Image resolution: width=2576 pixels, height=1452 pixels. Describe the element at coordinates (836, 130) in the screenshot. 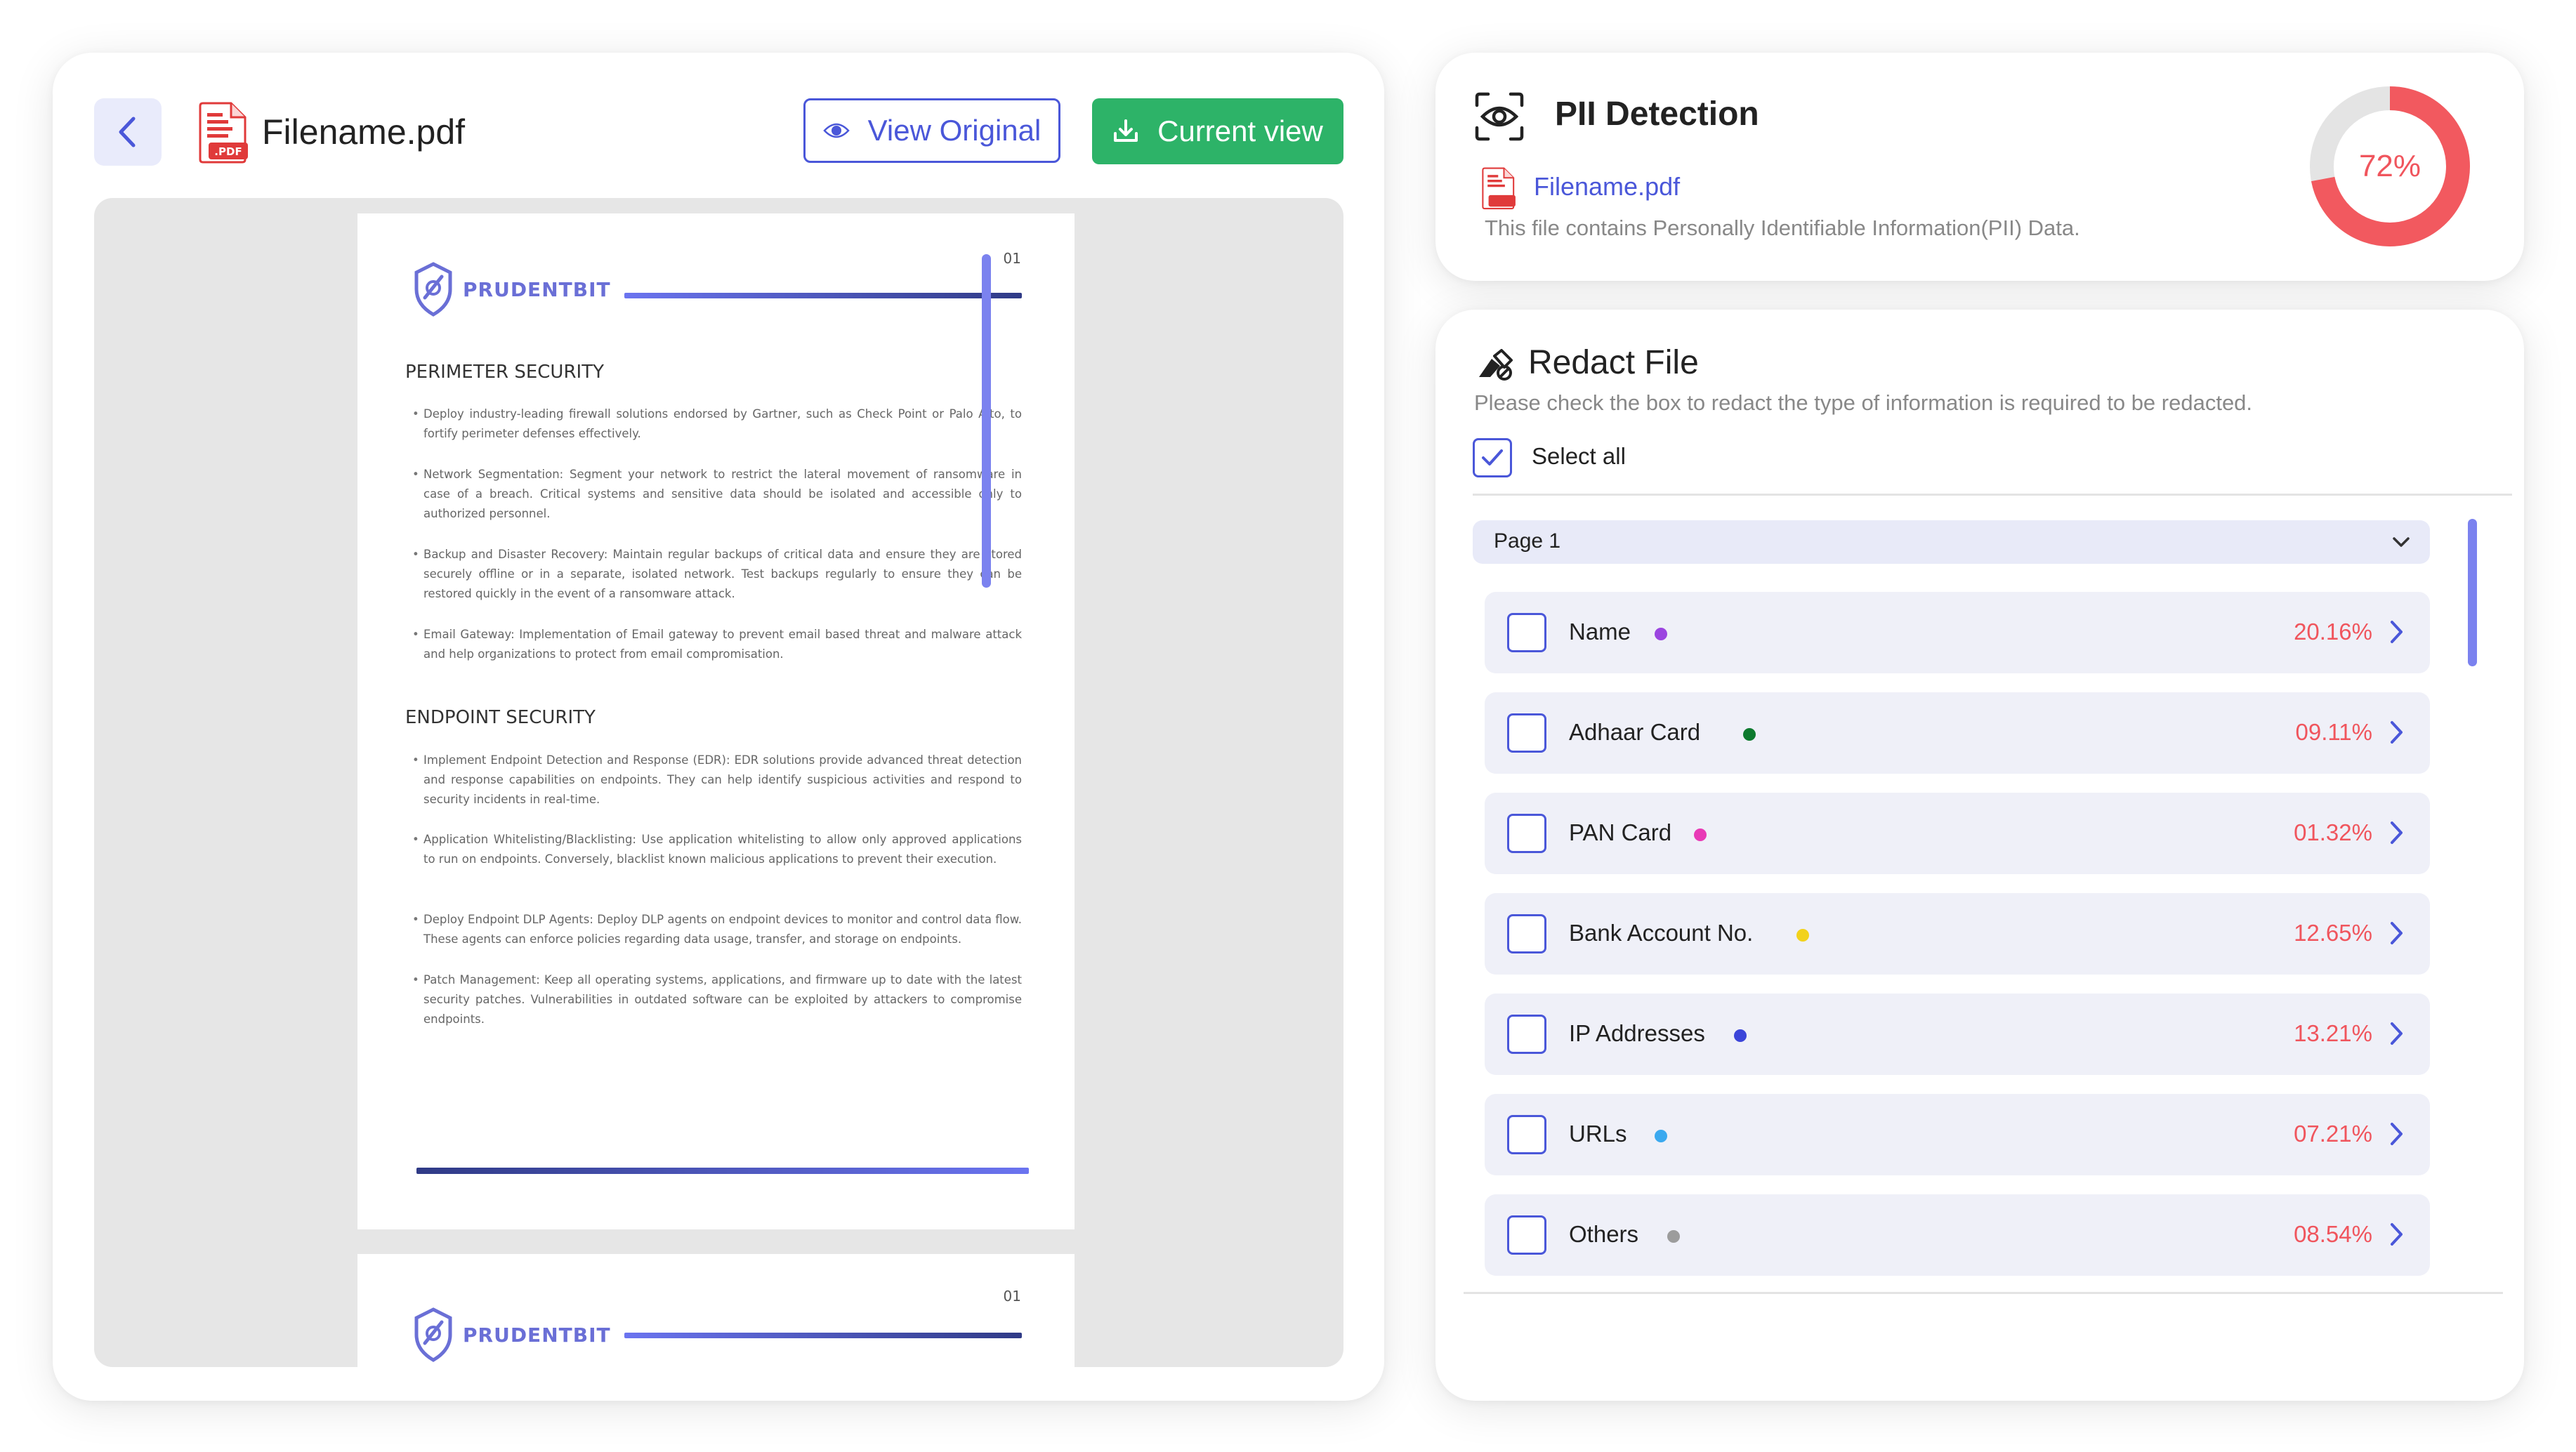

I see `eye-icon` at that location.